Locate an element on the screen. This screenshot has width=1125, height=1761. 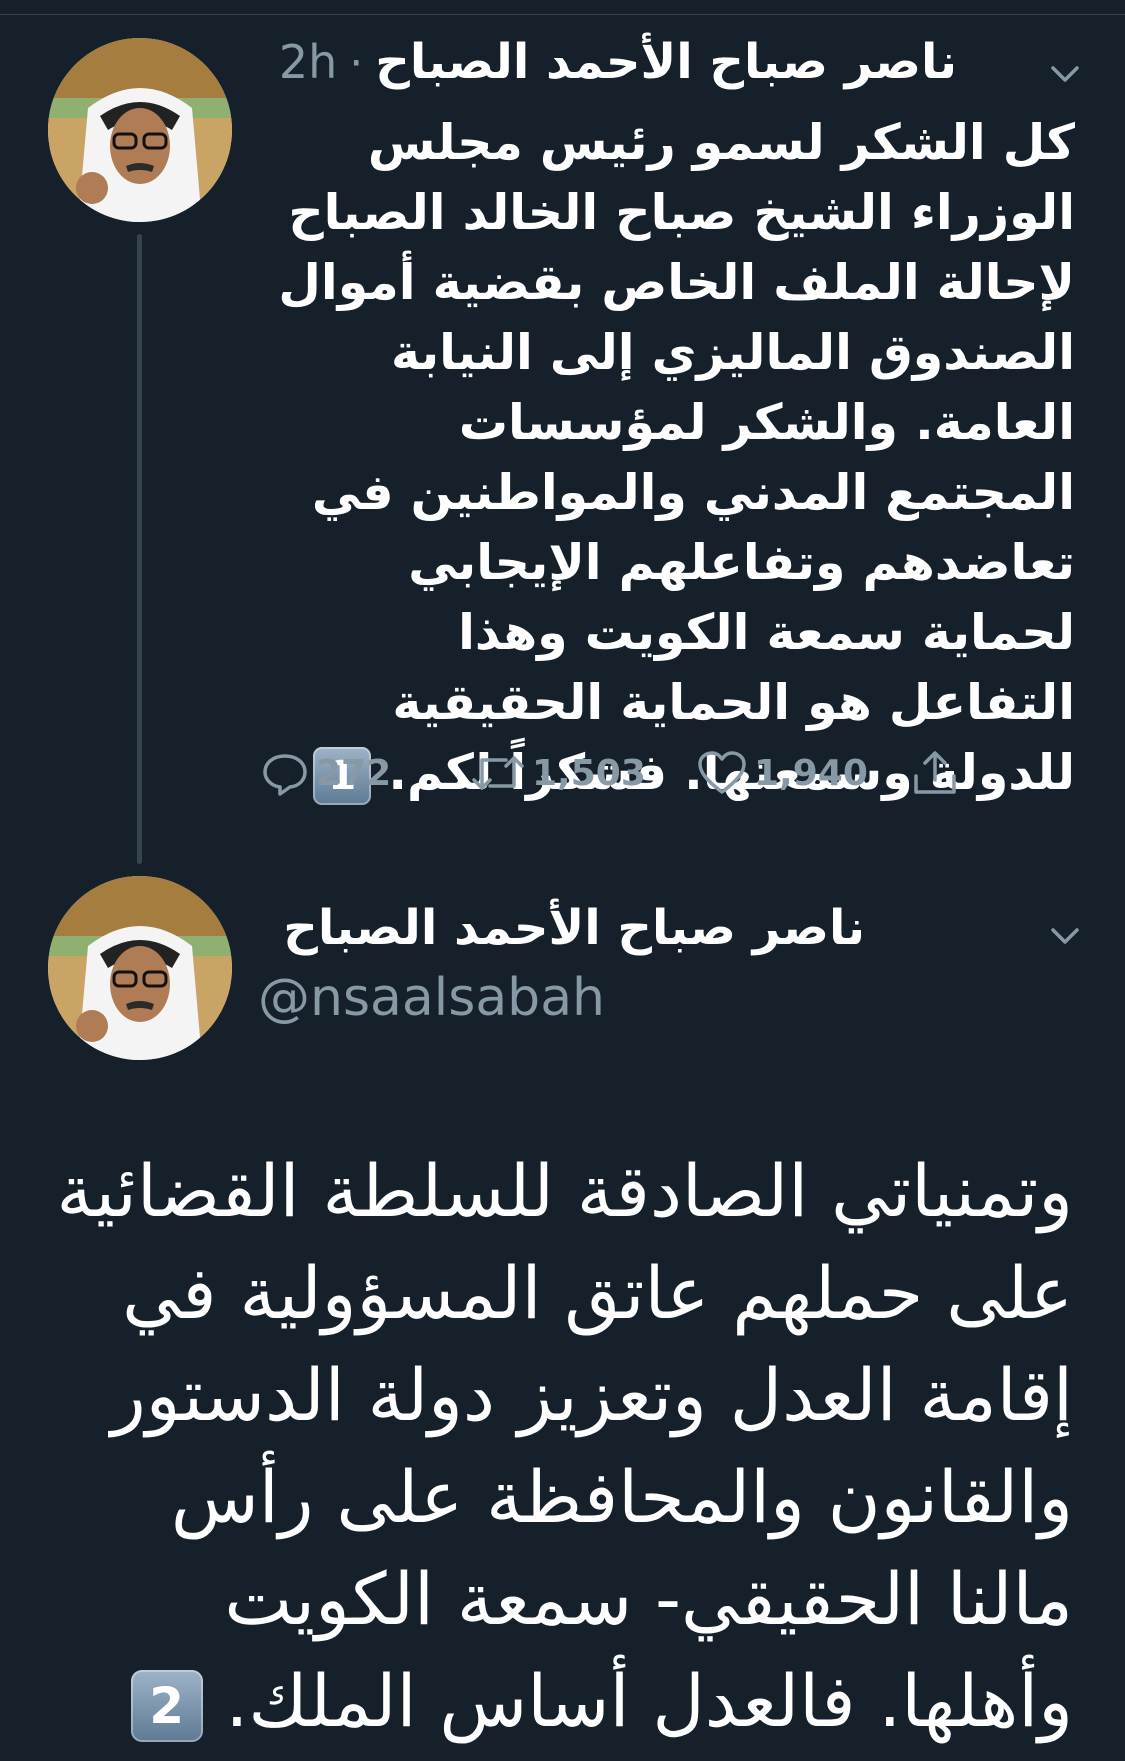
retweet-count: 1,503 is located at coordinates (589, 773).